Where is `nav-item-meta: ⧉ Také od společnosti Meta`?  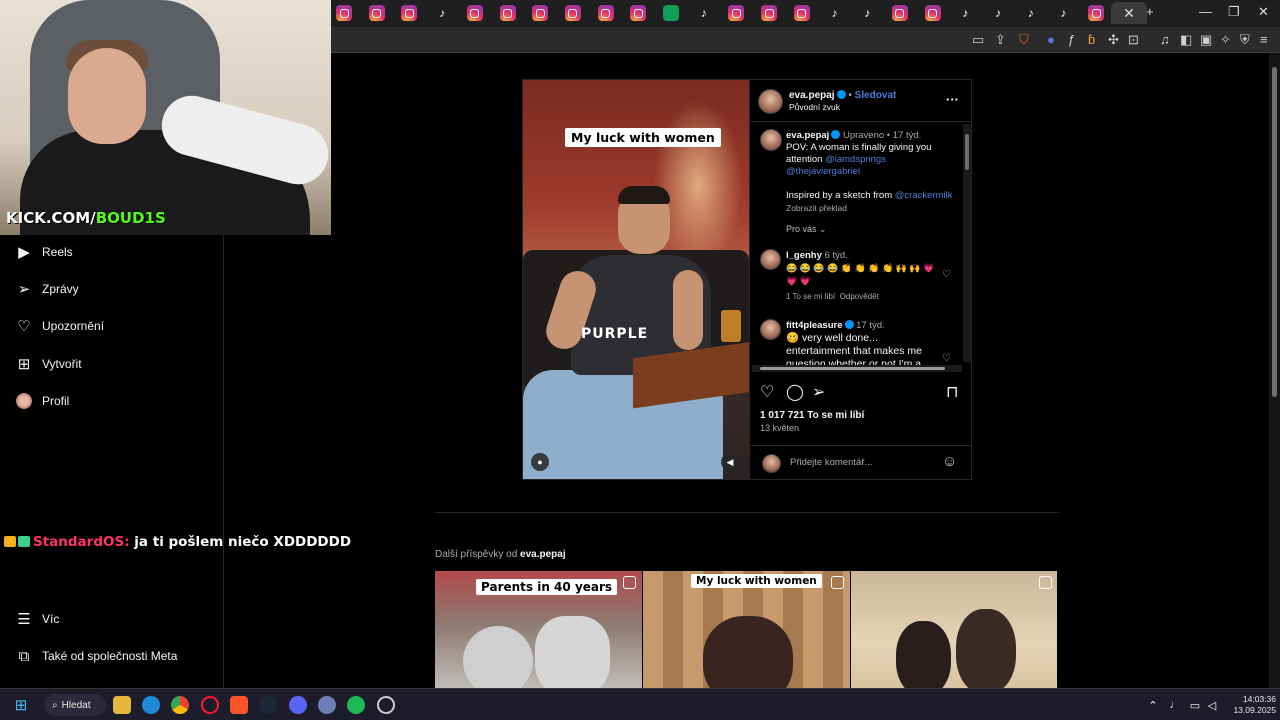
nav-item-meta: ⧉ Také od společnosti Meta is located at coordinates (96, 656).